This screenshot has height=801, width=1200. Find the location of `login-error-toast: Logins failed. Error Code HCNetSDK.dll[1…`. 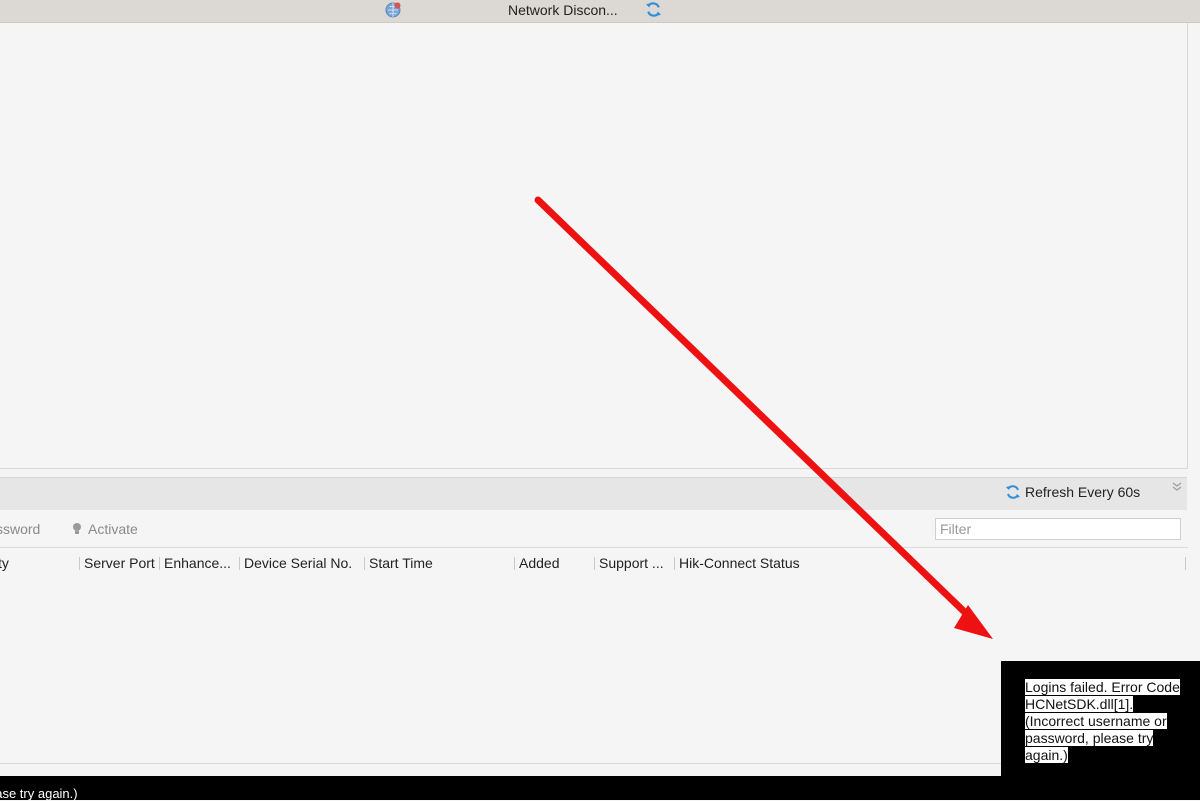

login-error-toast: Logins failed. Error Code HCNetSDK.dll[1… is located at coordinates (1100, 718).